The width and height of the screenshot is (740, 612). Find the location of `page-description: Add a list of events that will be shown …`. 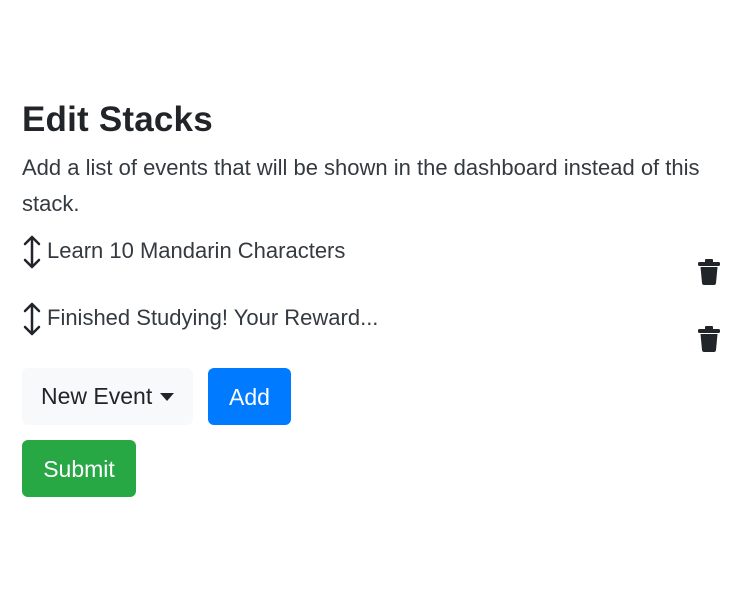

page-description: Add a list of events that will be shown … is located at coordinates (361, 185).